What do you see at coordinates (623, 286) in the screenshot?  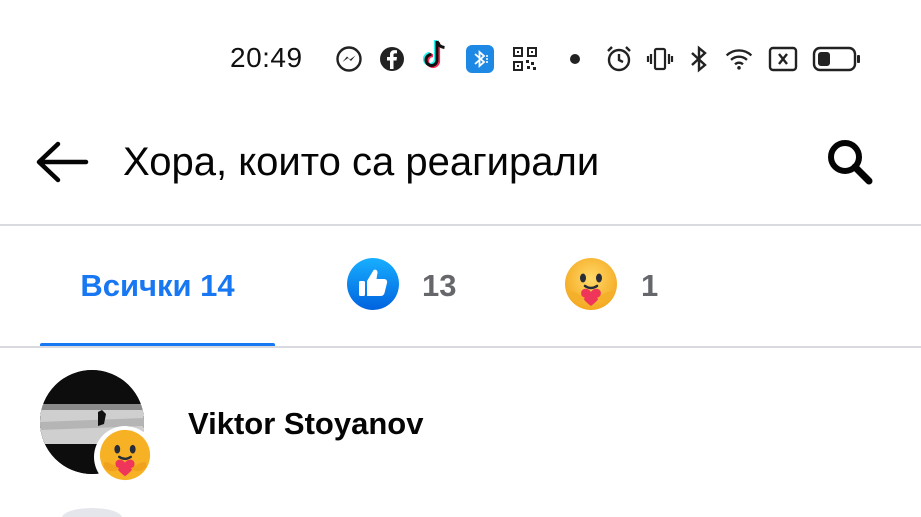 I see `tab-care: 1` at bounding box center [623, 286].